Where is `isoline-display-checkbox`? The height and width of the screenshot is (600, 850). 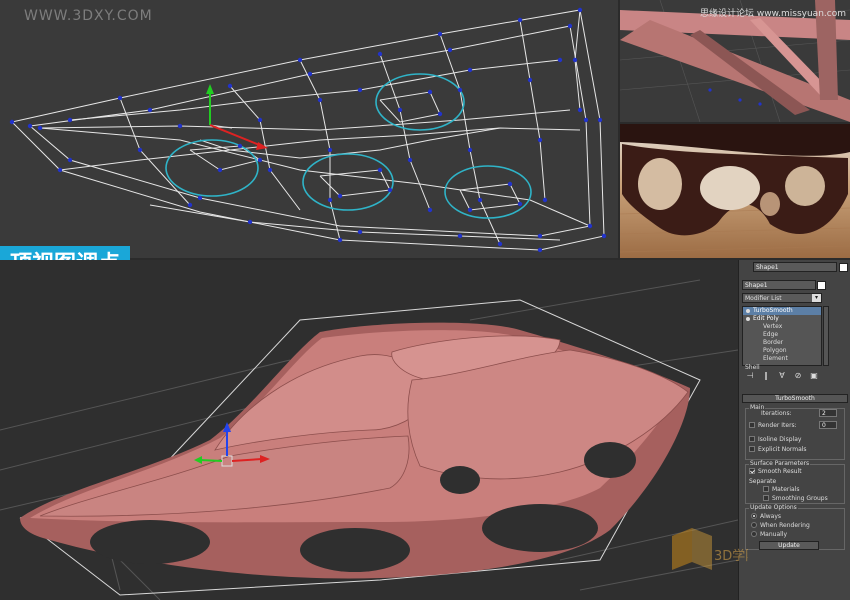 isoline-display-checkbox is located at coordinates (752, 439).